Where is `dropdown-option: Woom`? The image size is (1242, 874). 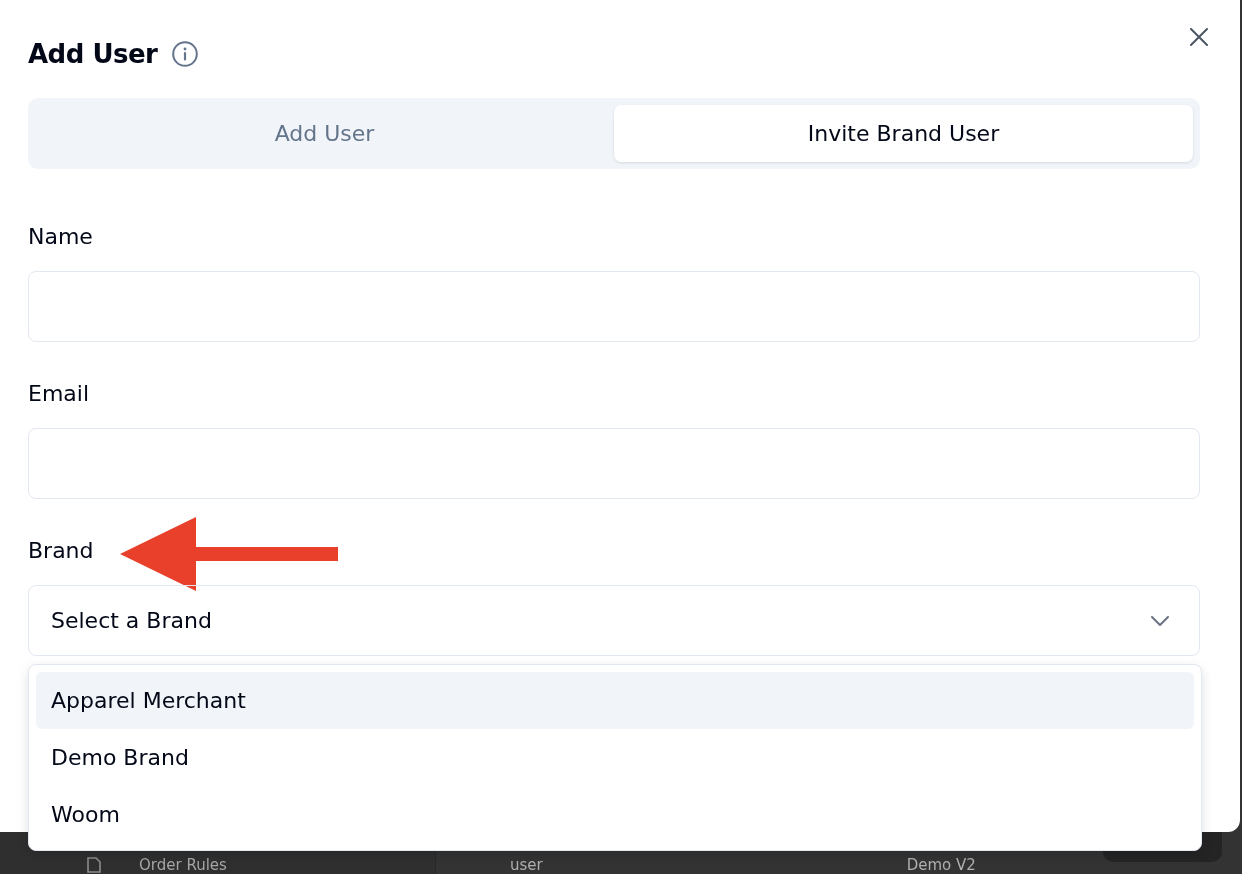
dropdown-option: Woom is located at coordinates (615, 814).